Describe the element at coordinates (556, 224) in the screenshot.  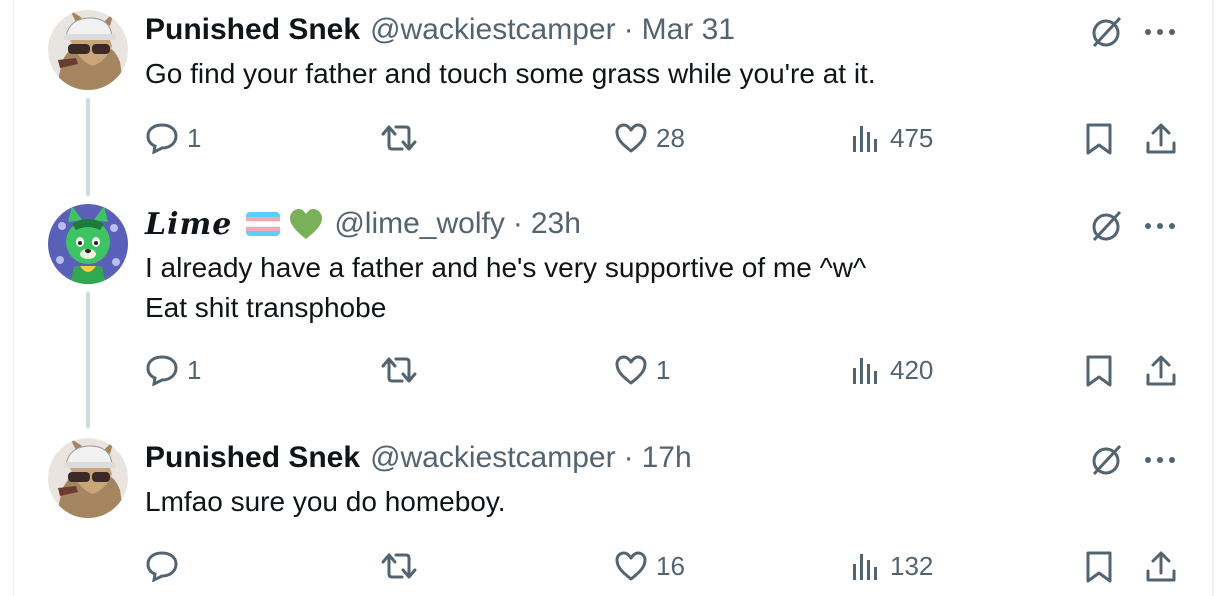
I see `timestamp: 23h` at that location.